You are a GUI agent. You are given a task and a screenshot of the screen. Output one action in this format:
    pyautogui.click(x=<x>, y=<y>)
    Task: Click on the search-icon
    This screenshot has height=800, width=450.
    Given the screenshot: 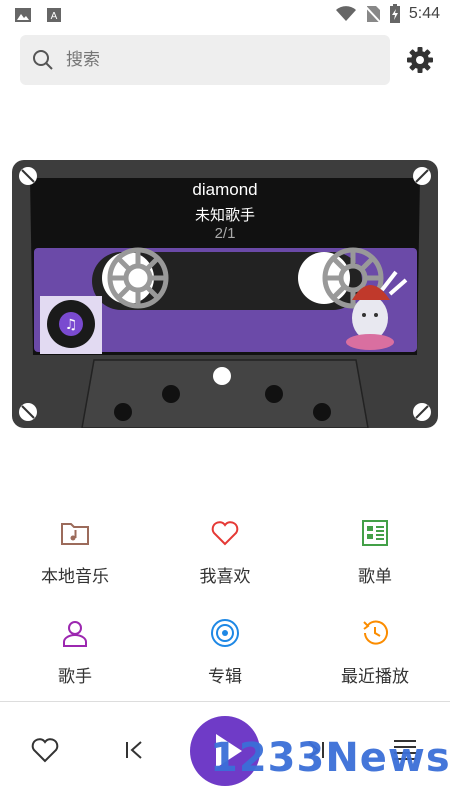 What is the action you would take?
    pyautogui.click(x=43, y=60)
    